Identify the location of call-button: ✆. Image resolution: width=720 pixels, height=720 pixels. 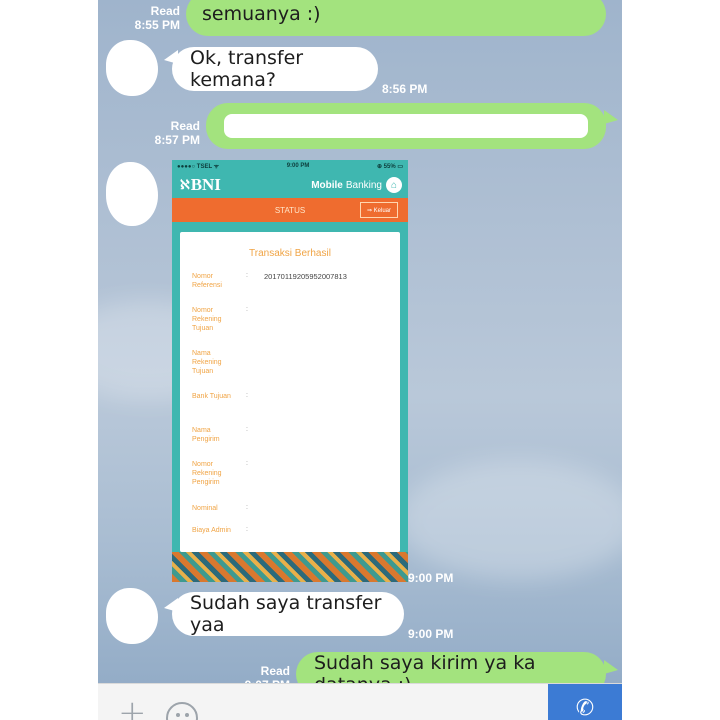
(585, 702).